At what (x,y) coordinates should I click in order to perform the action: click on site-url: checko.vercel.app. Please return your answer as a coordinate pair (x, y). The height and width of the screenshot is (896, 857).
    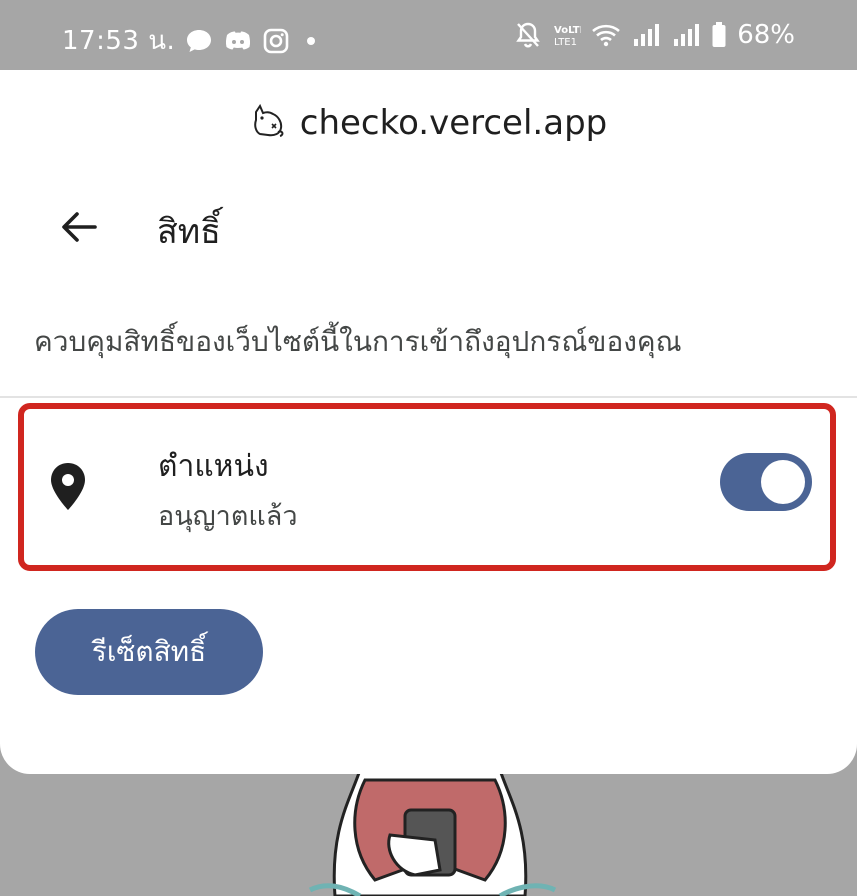
    Looking at the image, I should click on (453, 123).